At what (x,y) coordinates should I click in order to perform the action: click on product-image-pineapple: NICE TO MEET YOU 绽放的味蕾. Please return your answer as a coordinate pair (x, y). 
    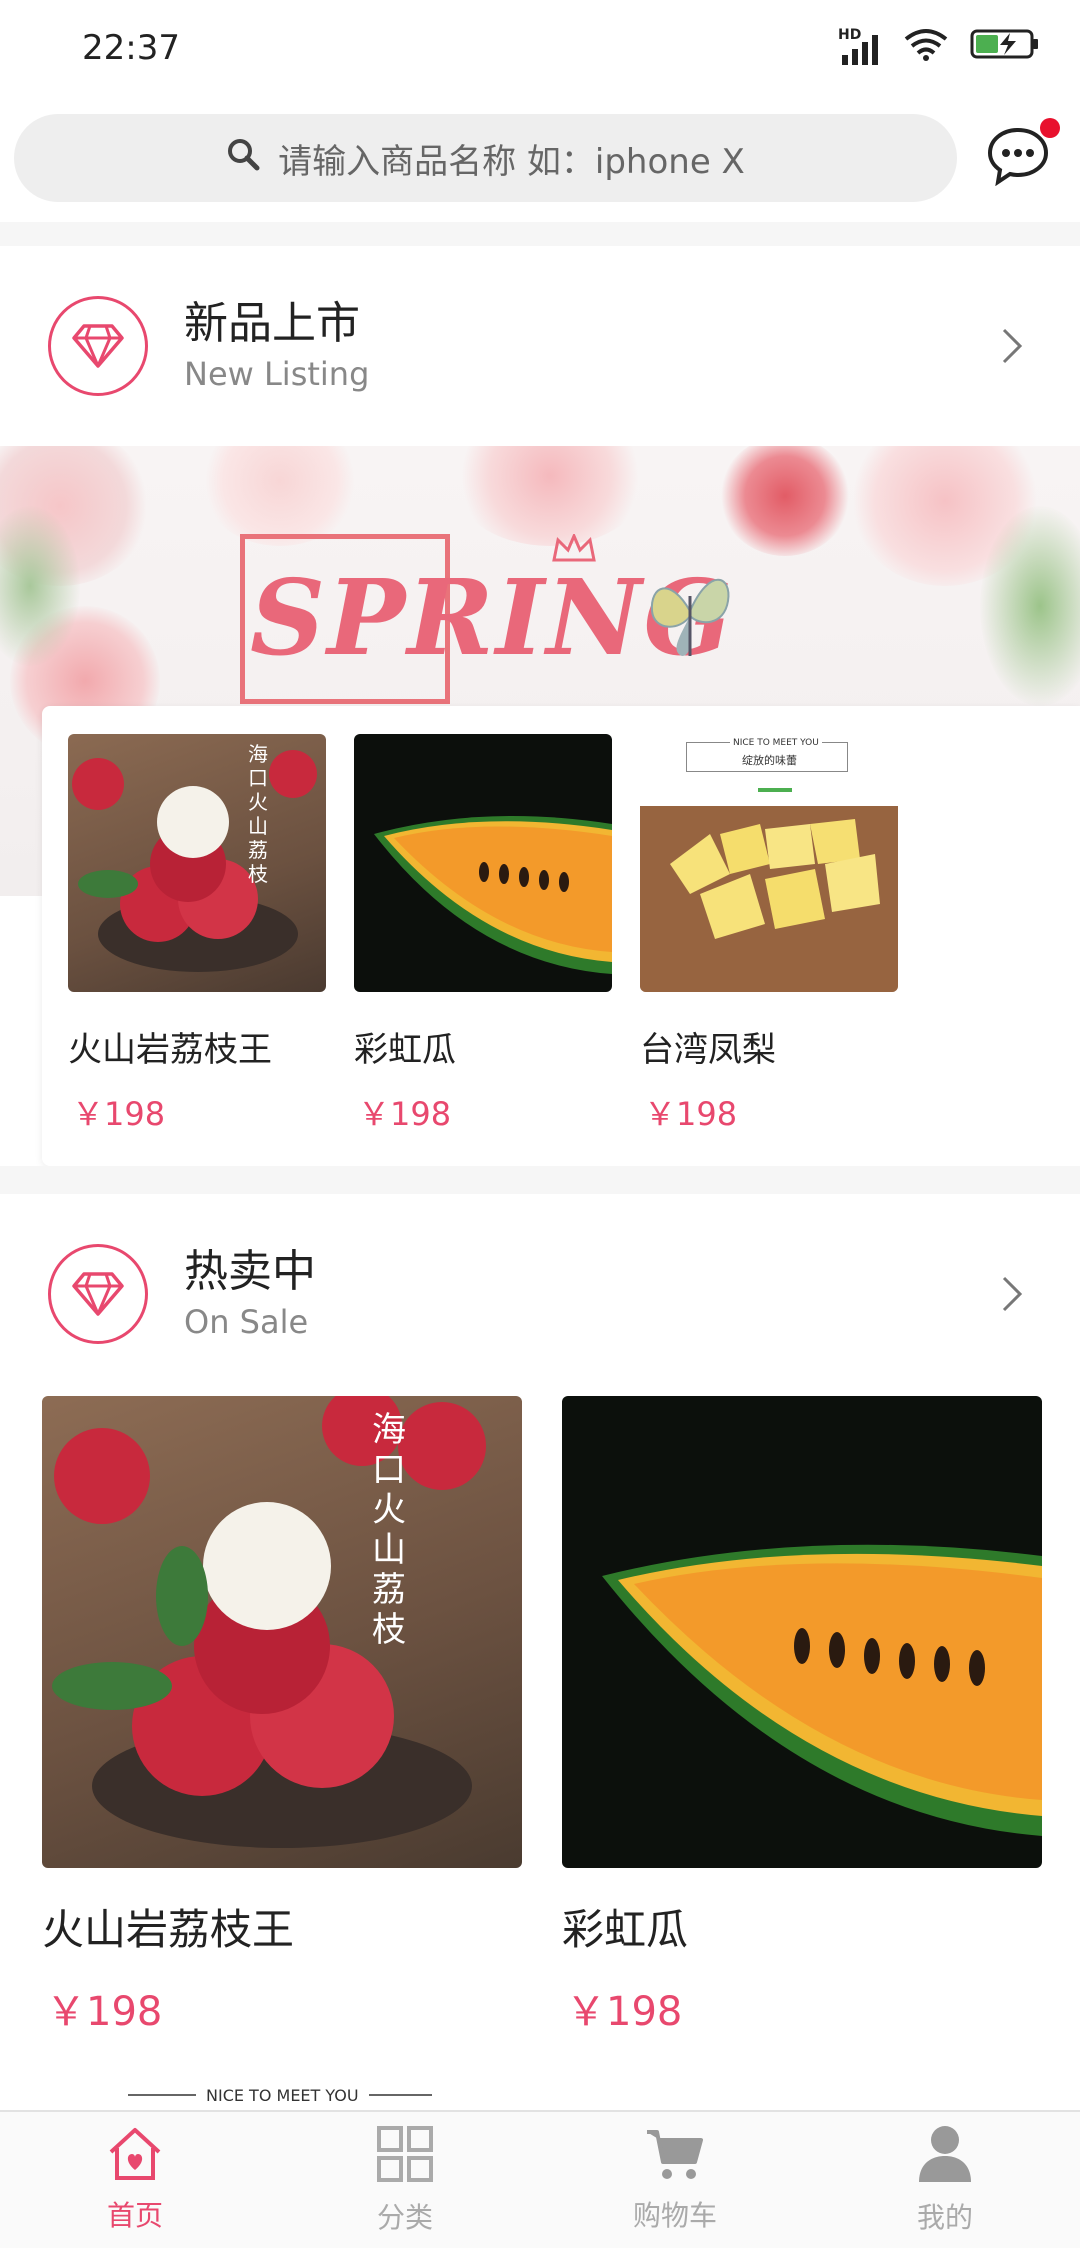
    Looking at the image, I should click on (769, 863).